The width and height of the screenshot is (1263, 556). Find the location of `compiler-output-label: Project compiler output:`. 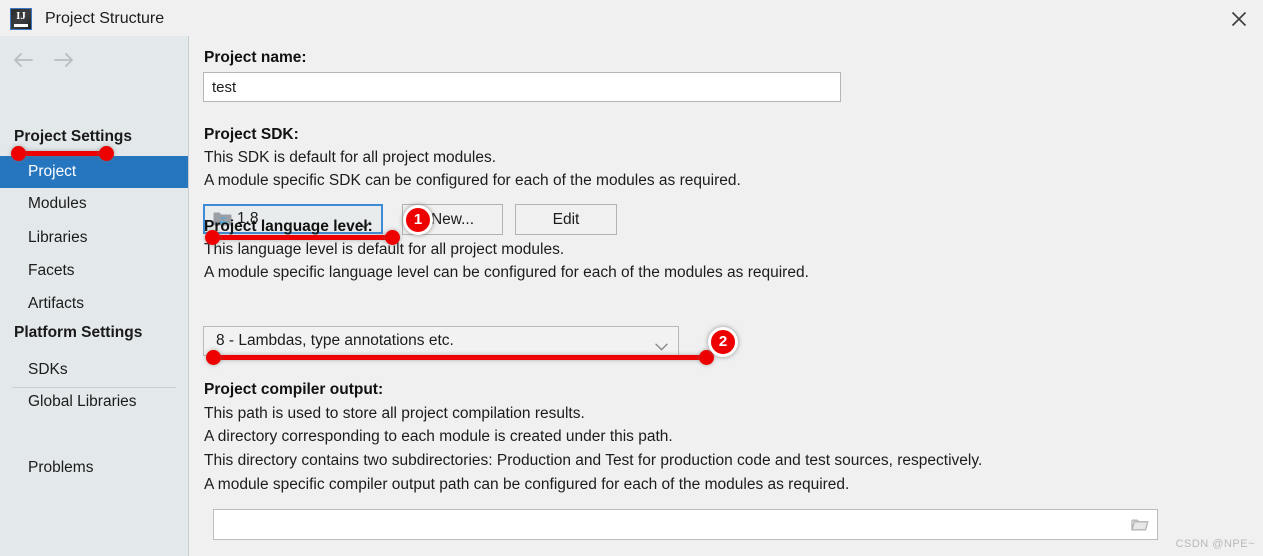

compiler-output-label: Project compiler output: is located at coordinates (294, 389).